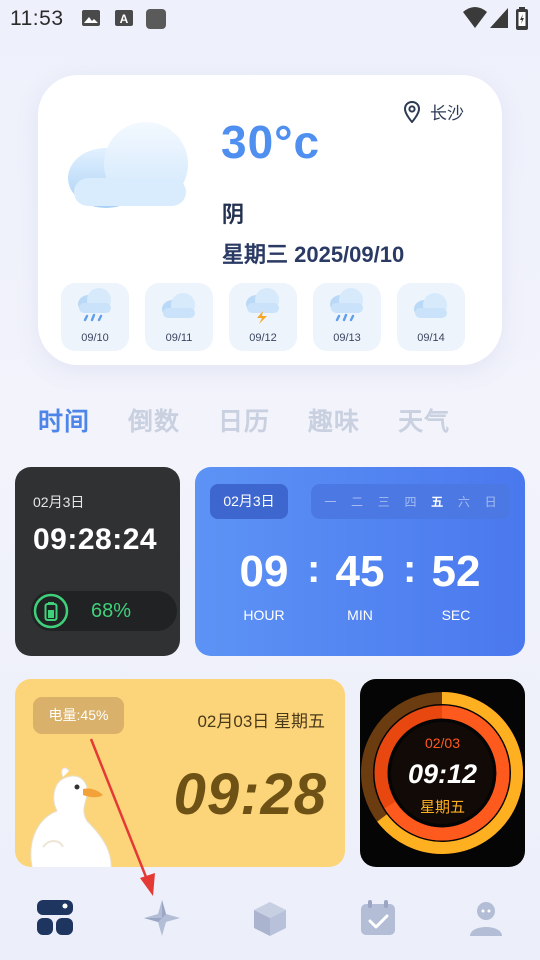 Image resolution: width=540 pixels, height=960 pixels. Describe the element at coordinates (360, 571) in the screenshot. I see `clock-minute: 45` at that location.